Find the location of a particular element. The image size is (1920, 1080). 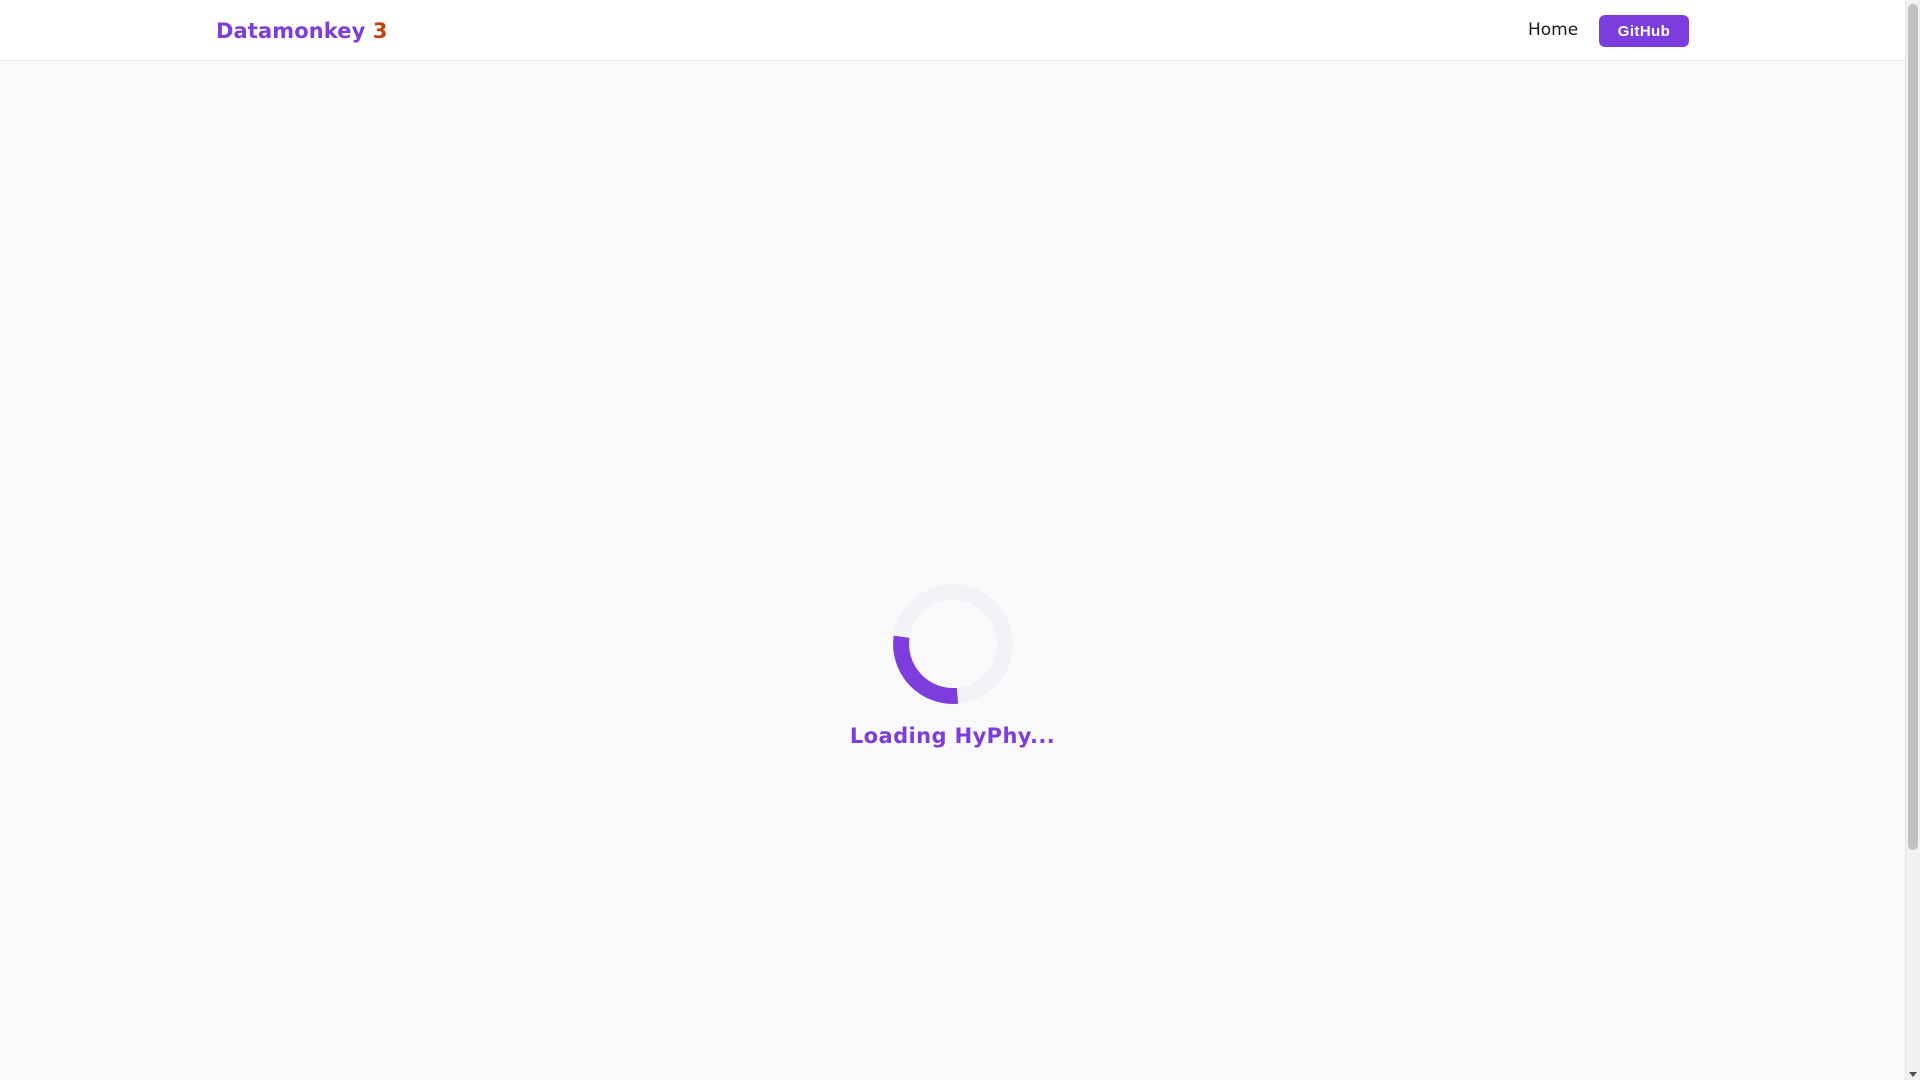

scrollbar-thumb is located at coordinates (1913, 427).